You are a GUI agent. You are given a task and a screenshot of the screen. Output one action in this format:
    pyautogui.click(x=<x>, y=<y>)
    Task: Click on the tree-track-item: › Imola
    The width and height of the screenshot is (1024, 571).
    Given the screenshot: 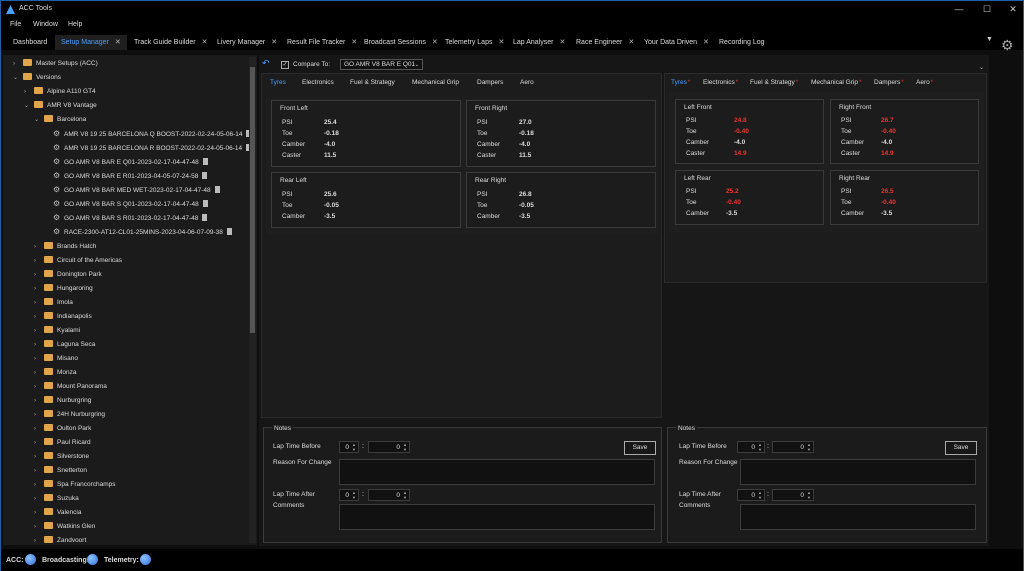 What is the action you would take?
    pyautogui.click(x=53, y=302)
    